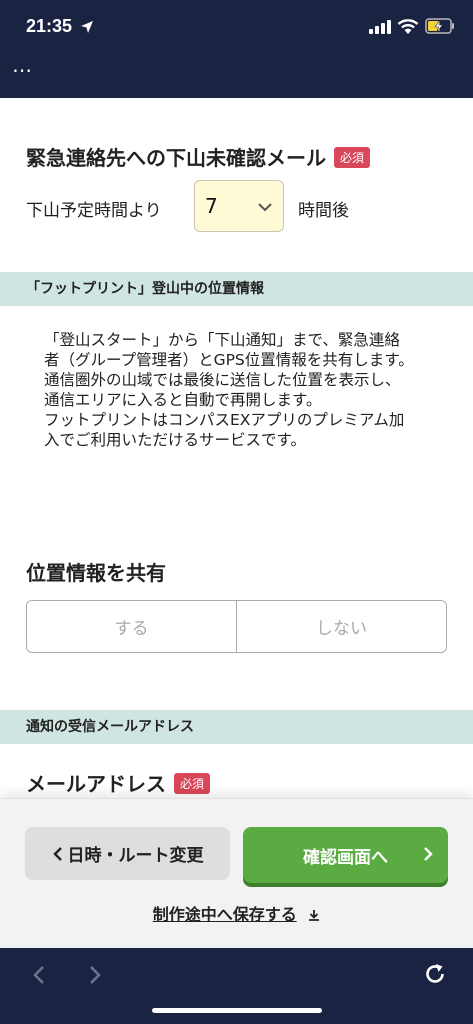 This screenshot has height=1024, width=473. I want to click on hours-select: 7, so click(239, 206).